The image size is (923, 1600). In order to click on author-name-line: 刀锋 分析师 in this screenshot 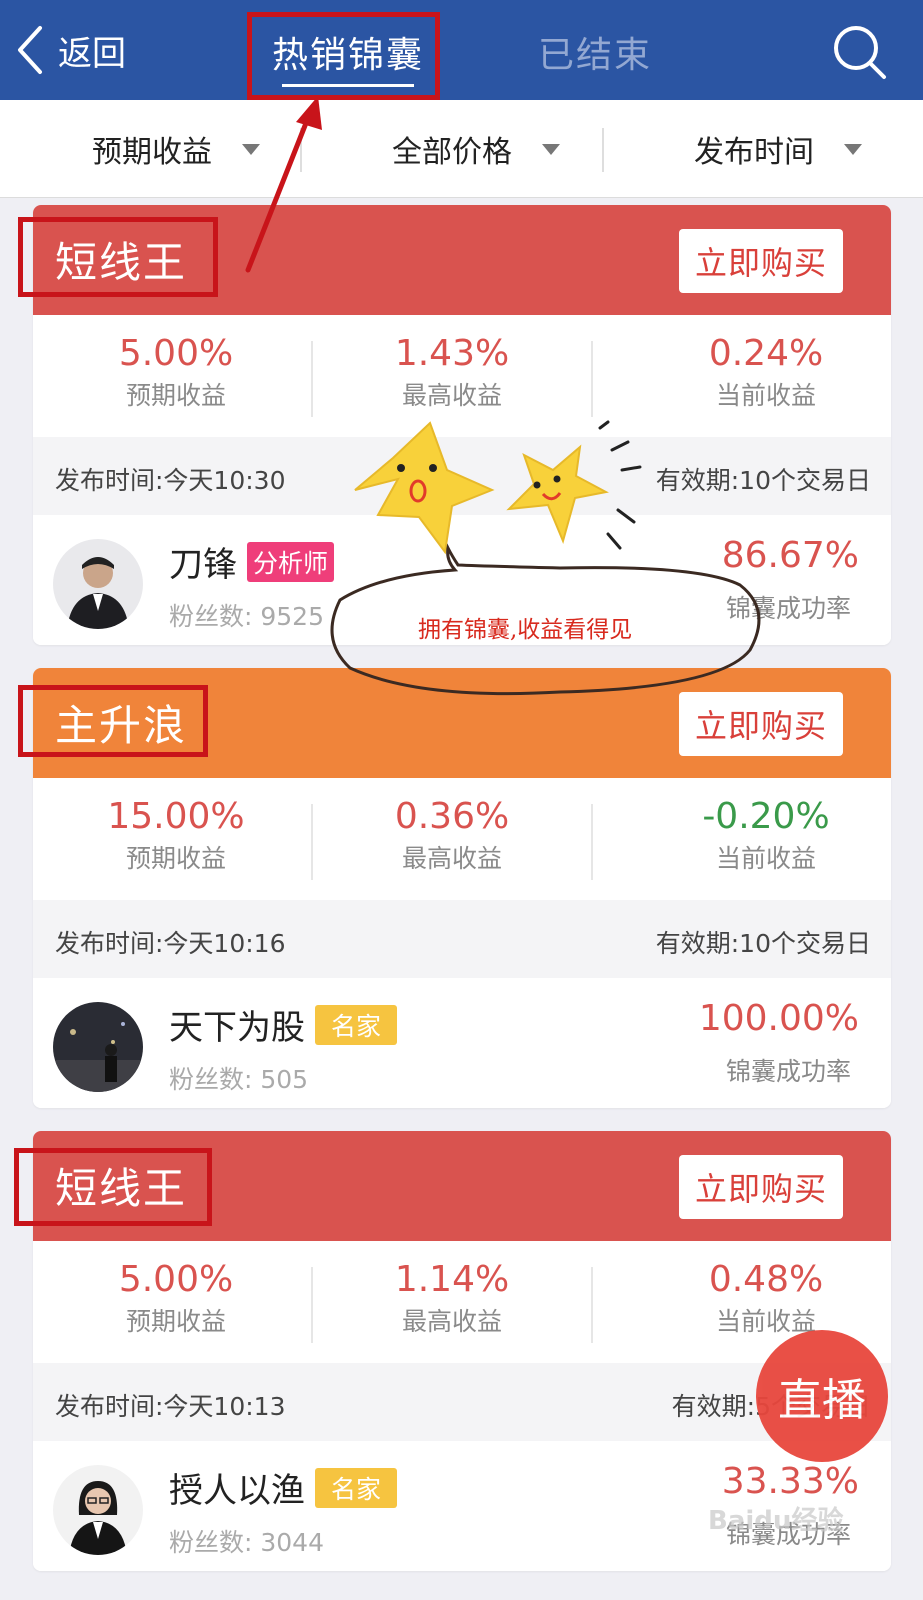, I will do `click(252, 561)`.